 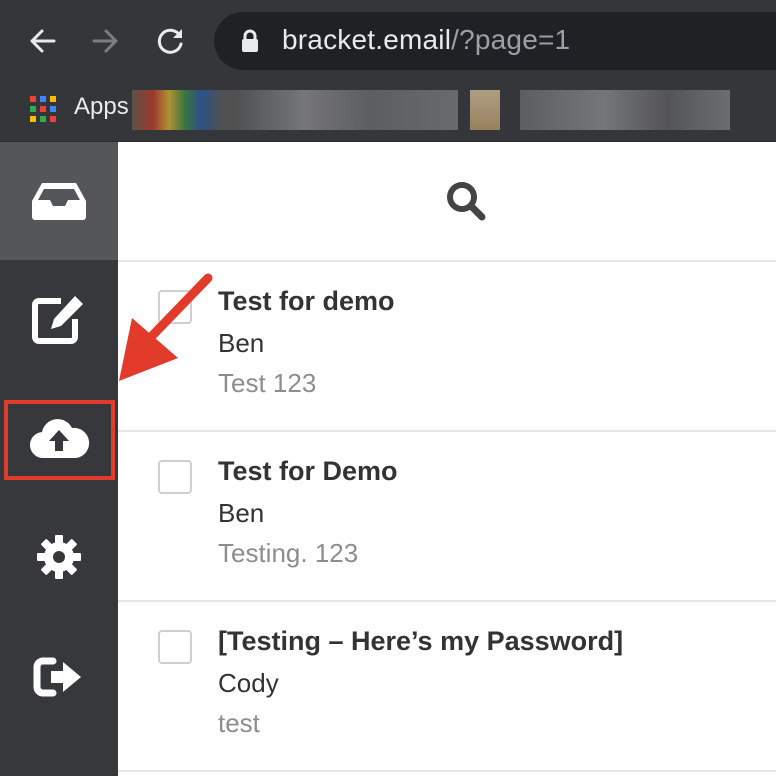 I want to click on search-icon, so click(x=466, y=201).